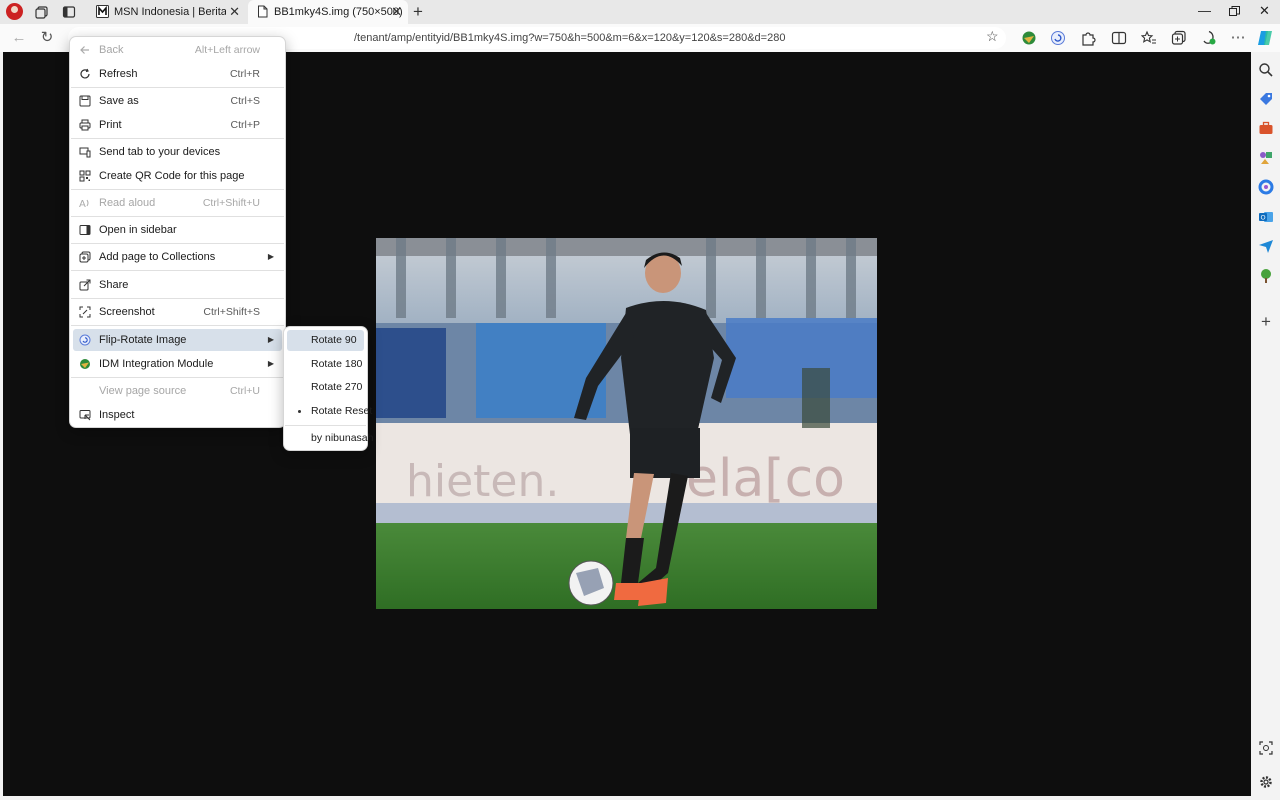  What do you see at coordinates (118, 74) in the screenshot?
I see `menu-item-label: Refresh` at bounding box center [118, 74].